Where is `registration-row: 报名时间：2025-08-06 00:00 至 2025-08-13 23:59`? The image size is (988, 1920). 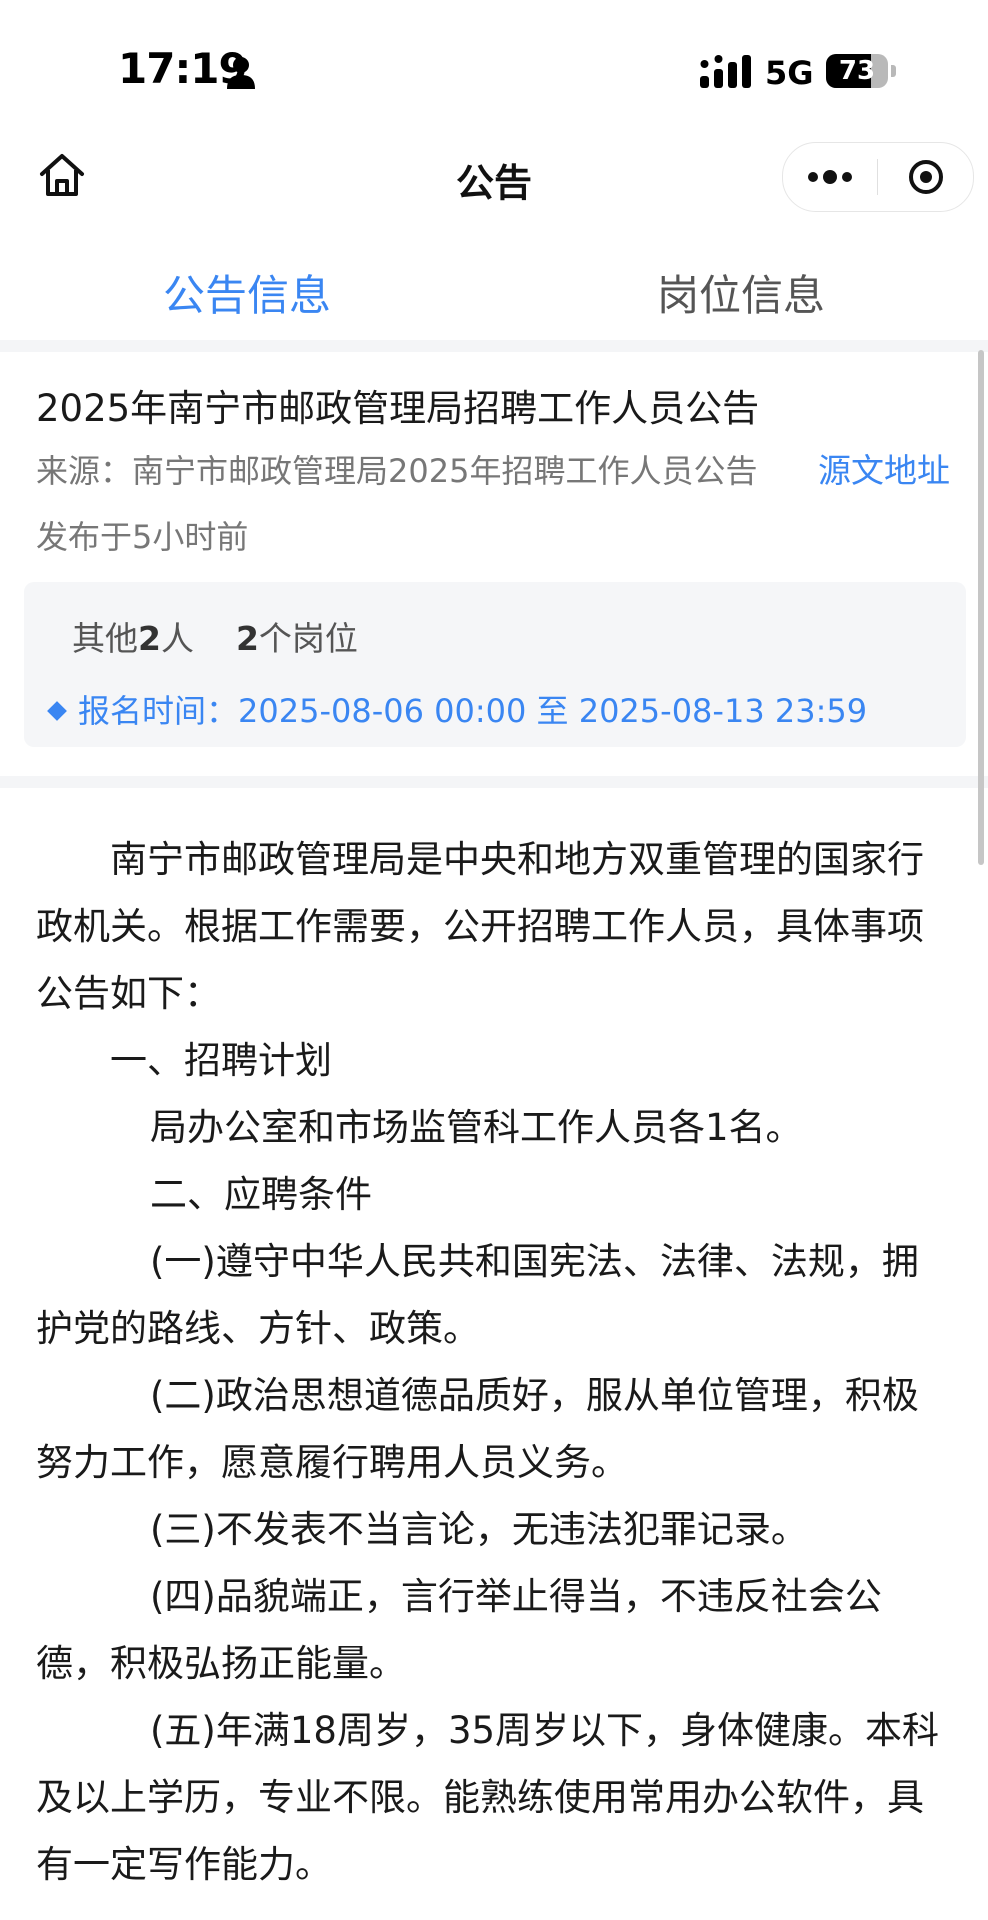 registration-row: 报名时间：2025-08-06 00:00 至 2025-08-13 23:59 is located at coordinates (457, 709).